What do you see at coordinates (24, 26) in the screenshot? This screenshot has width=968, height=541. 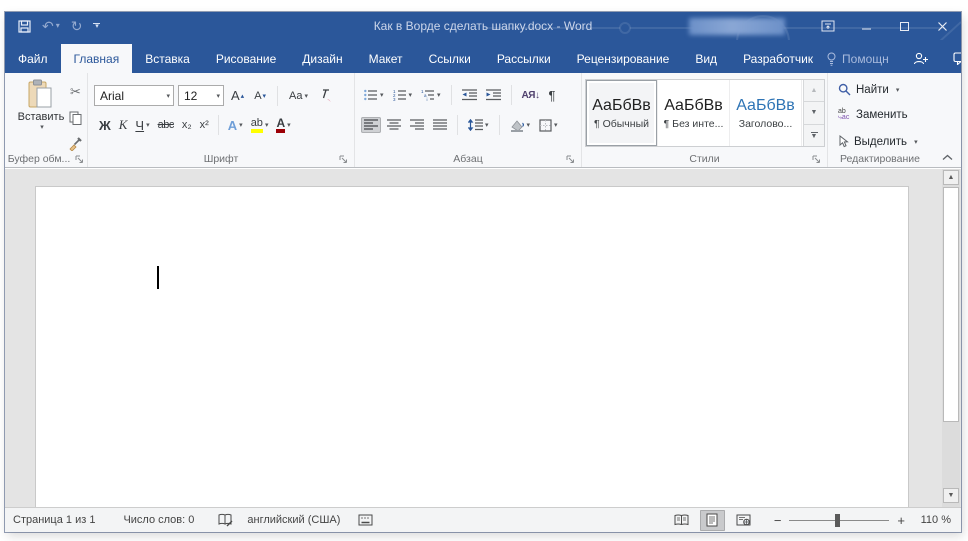 I see `save-icon` at bounding box center [24, 26].